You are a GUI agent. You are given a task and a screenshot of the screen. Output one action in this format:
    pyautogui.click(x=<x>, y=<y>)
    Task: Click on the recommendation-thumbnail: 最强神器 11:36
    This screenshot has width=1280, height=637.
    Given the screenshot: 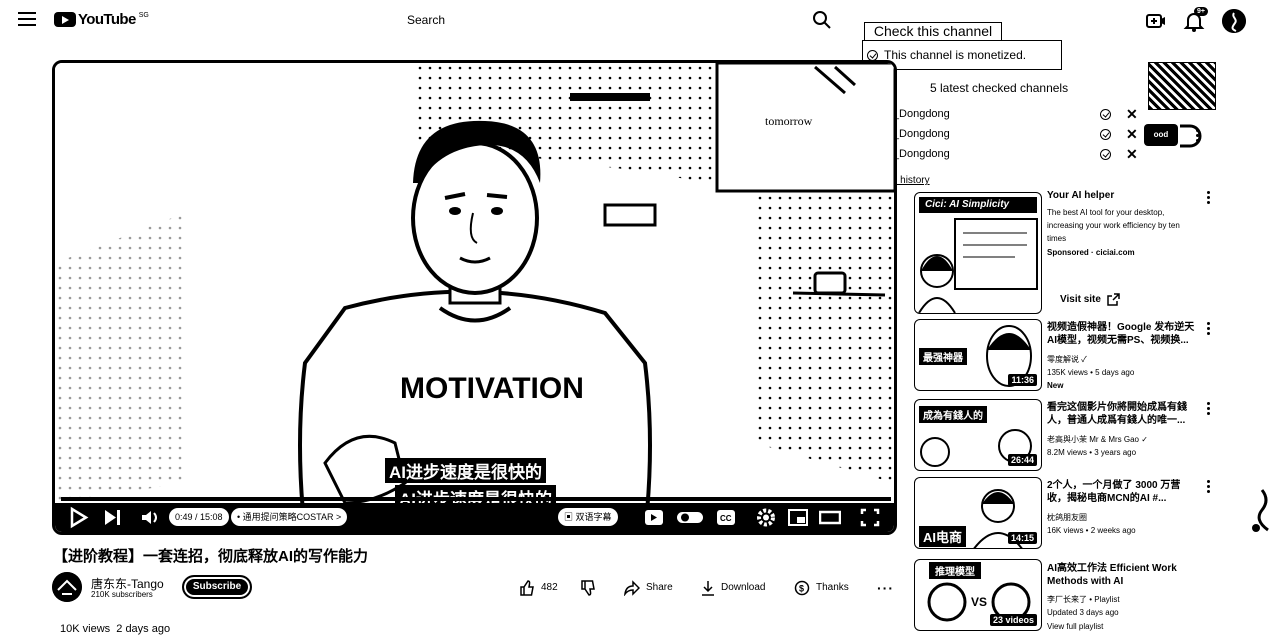 What is the action you would take?
    pyautogui.click(x=978, y=355)
    